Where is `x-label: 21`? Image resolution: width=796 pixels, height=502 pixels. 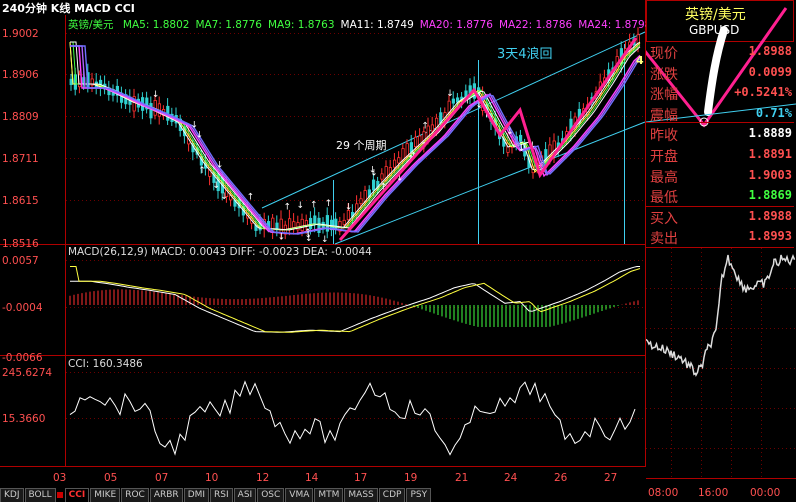 x-label: 21 is located at coordinates (461, 478).